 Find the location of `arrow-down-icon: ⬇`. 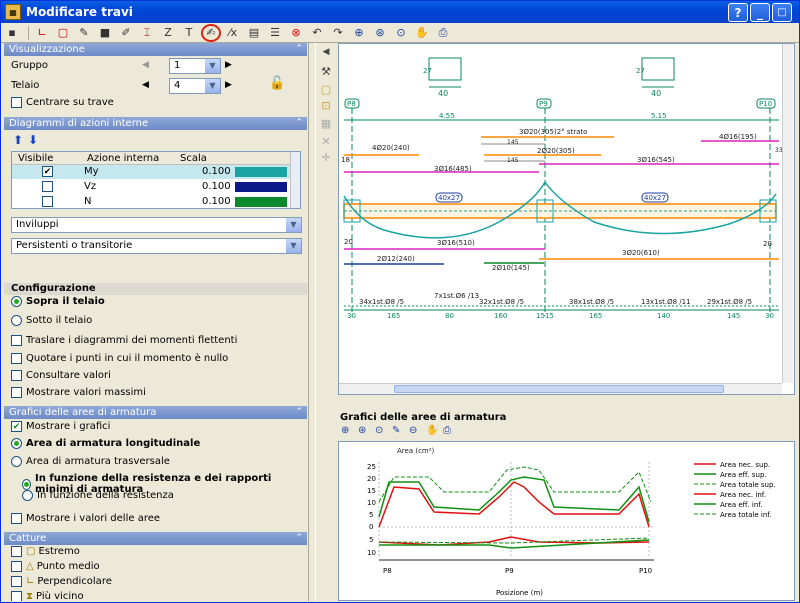

arrow-down-icon: ⬇ is located at coordinates (33, 140).